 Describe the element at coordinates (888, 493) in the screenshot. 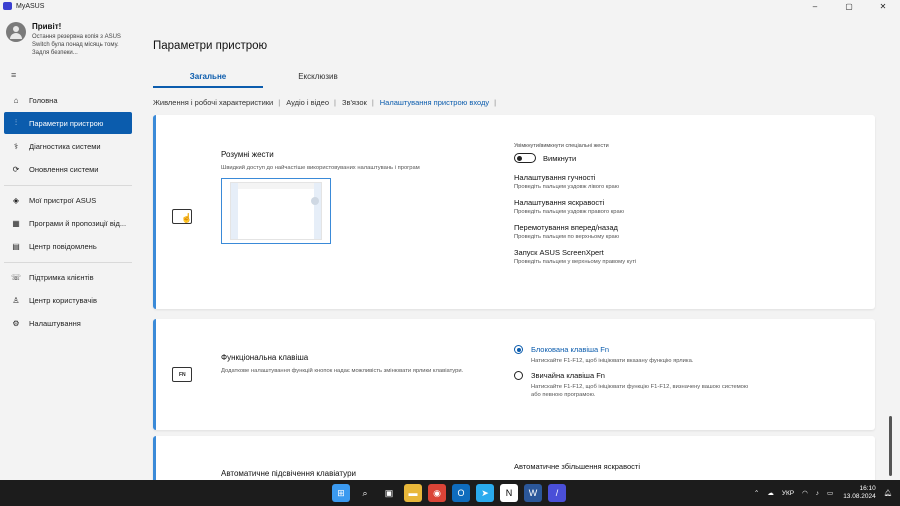

I see `notification-bell-icon: 🔔︎` at that location.